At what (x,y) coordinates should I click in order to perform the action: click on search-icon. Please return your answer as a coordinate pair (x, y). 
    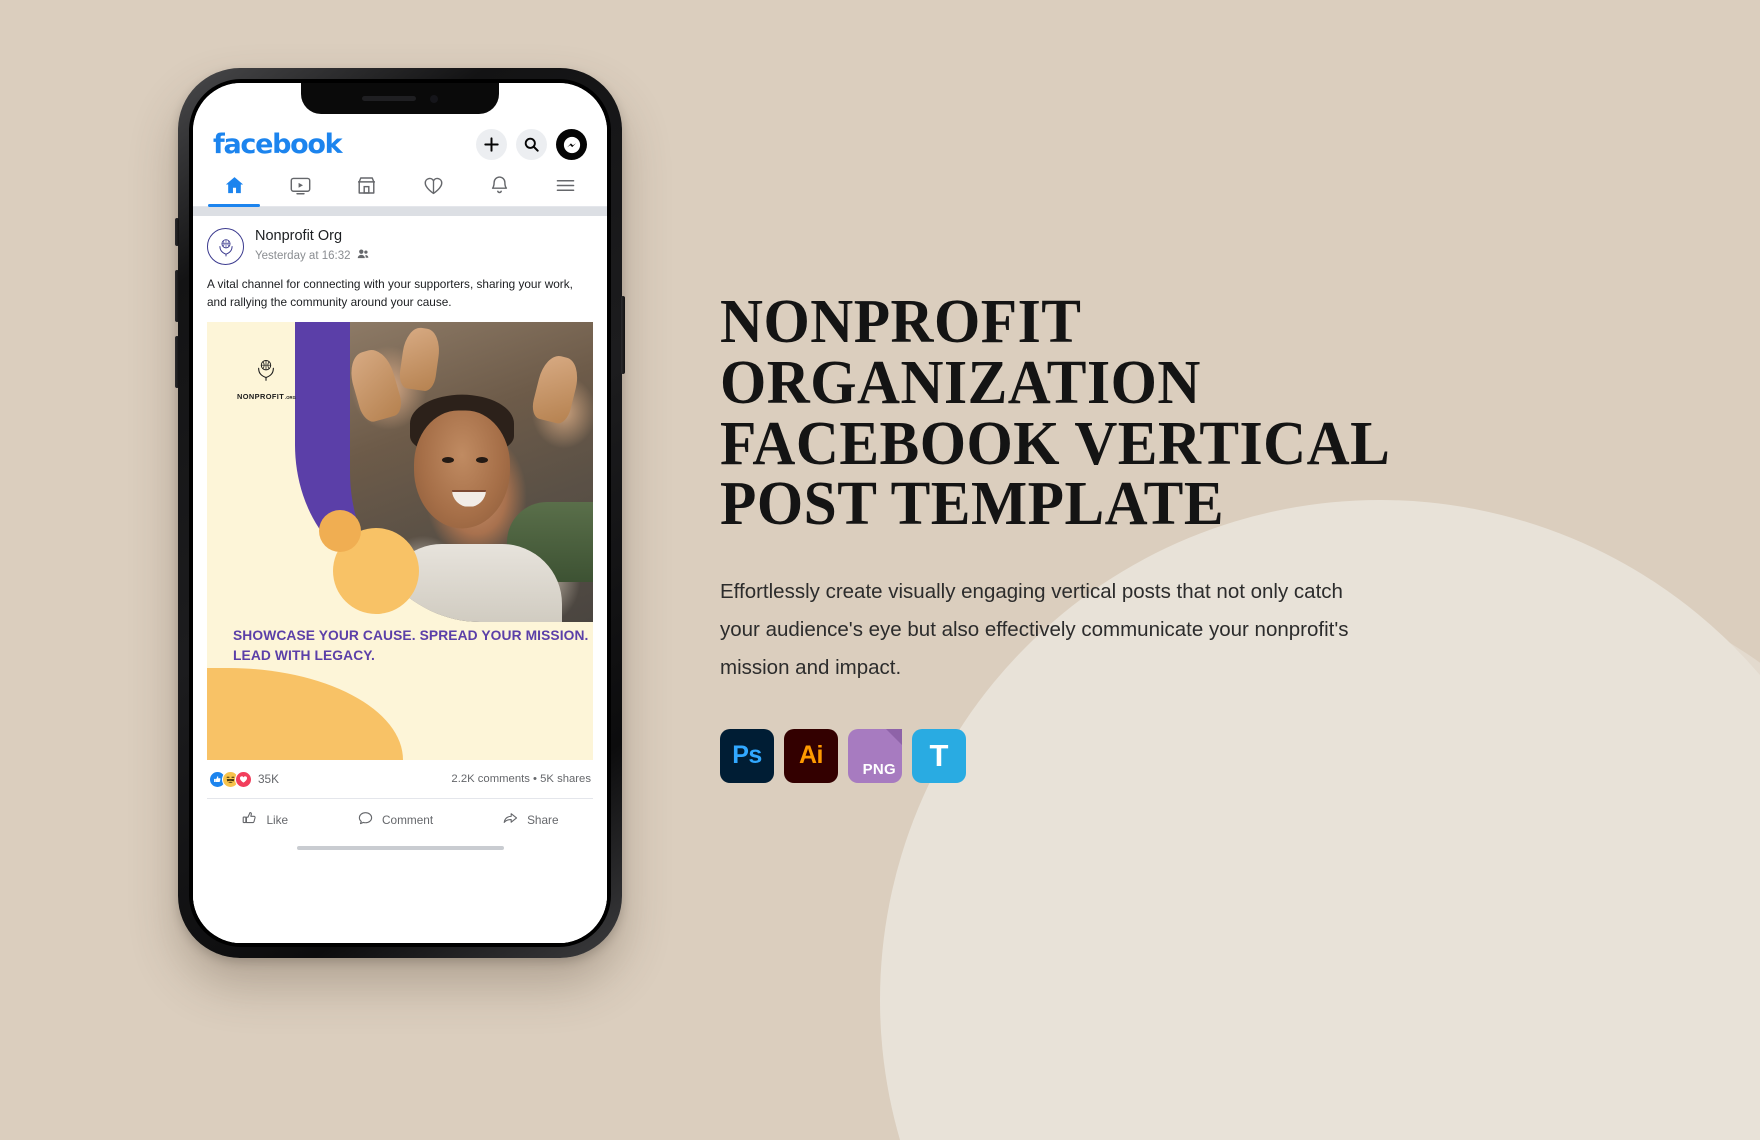
    Looking at the image, I should click on (531, 144).